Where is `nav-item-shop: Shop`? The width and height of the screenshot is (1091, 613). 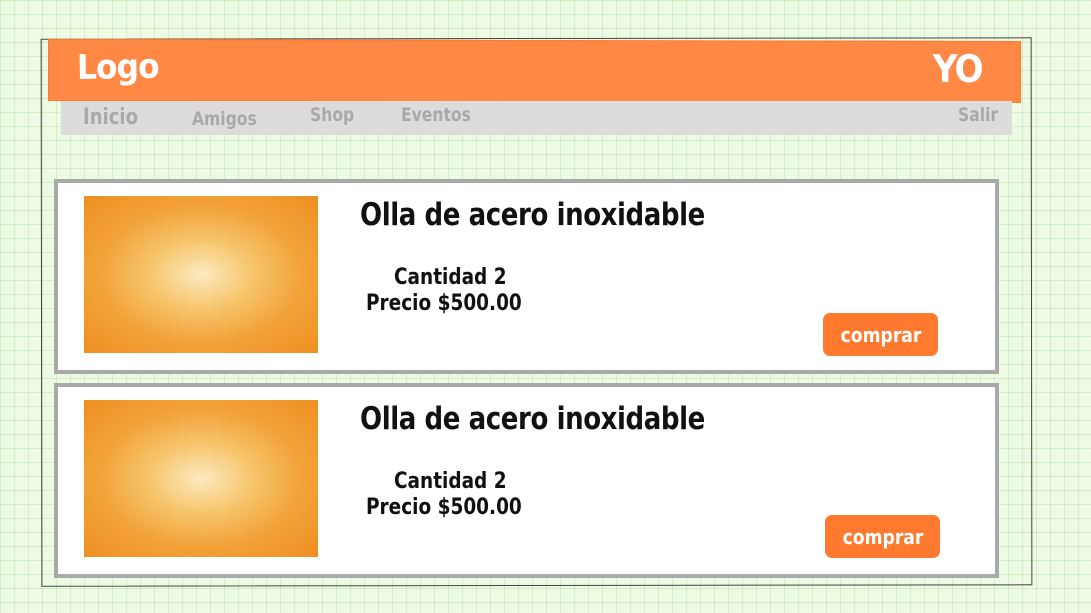
nav-item-shop: Shop is located at coordinates (332, 115).